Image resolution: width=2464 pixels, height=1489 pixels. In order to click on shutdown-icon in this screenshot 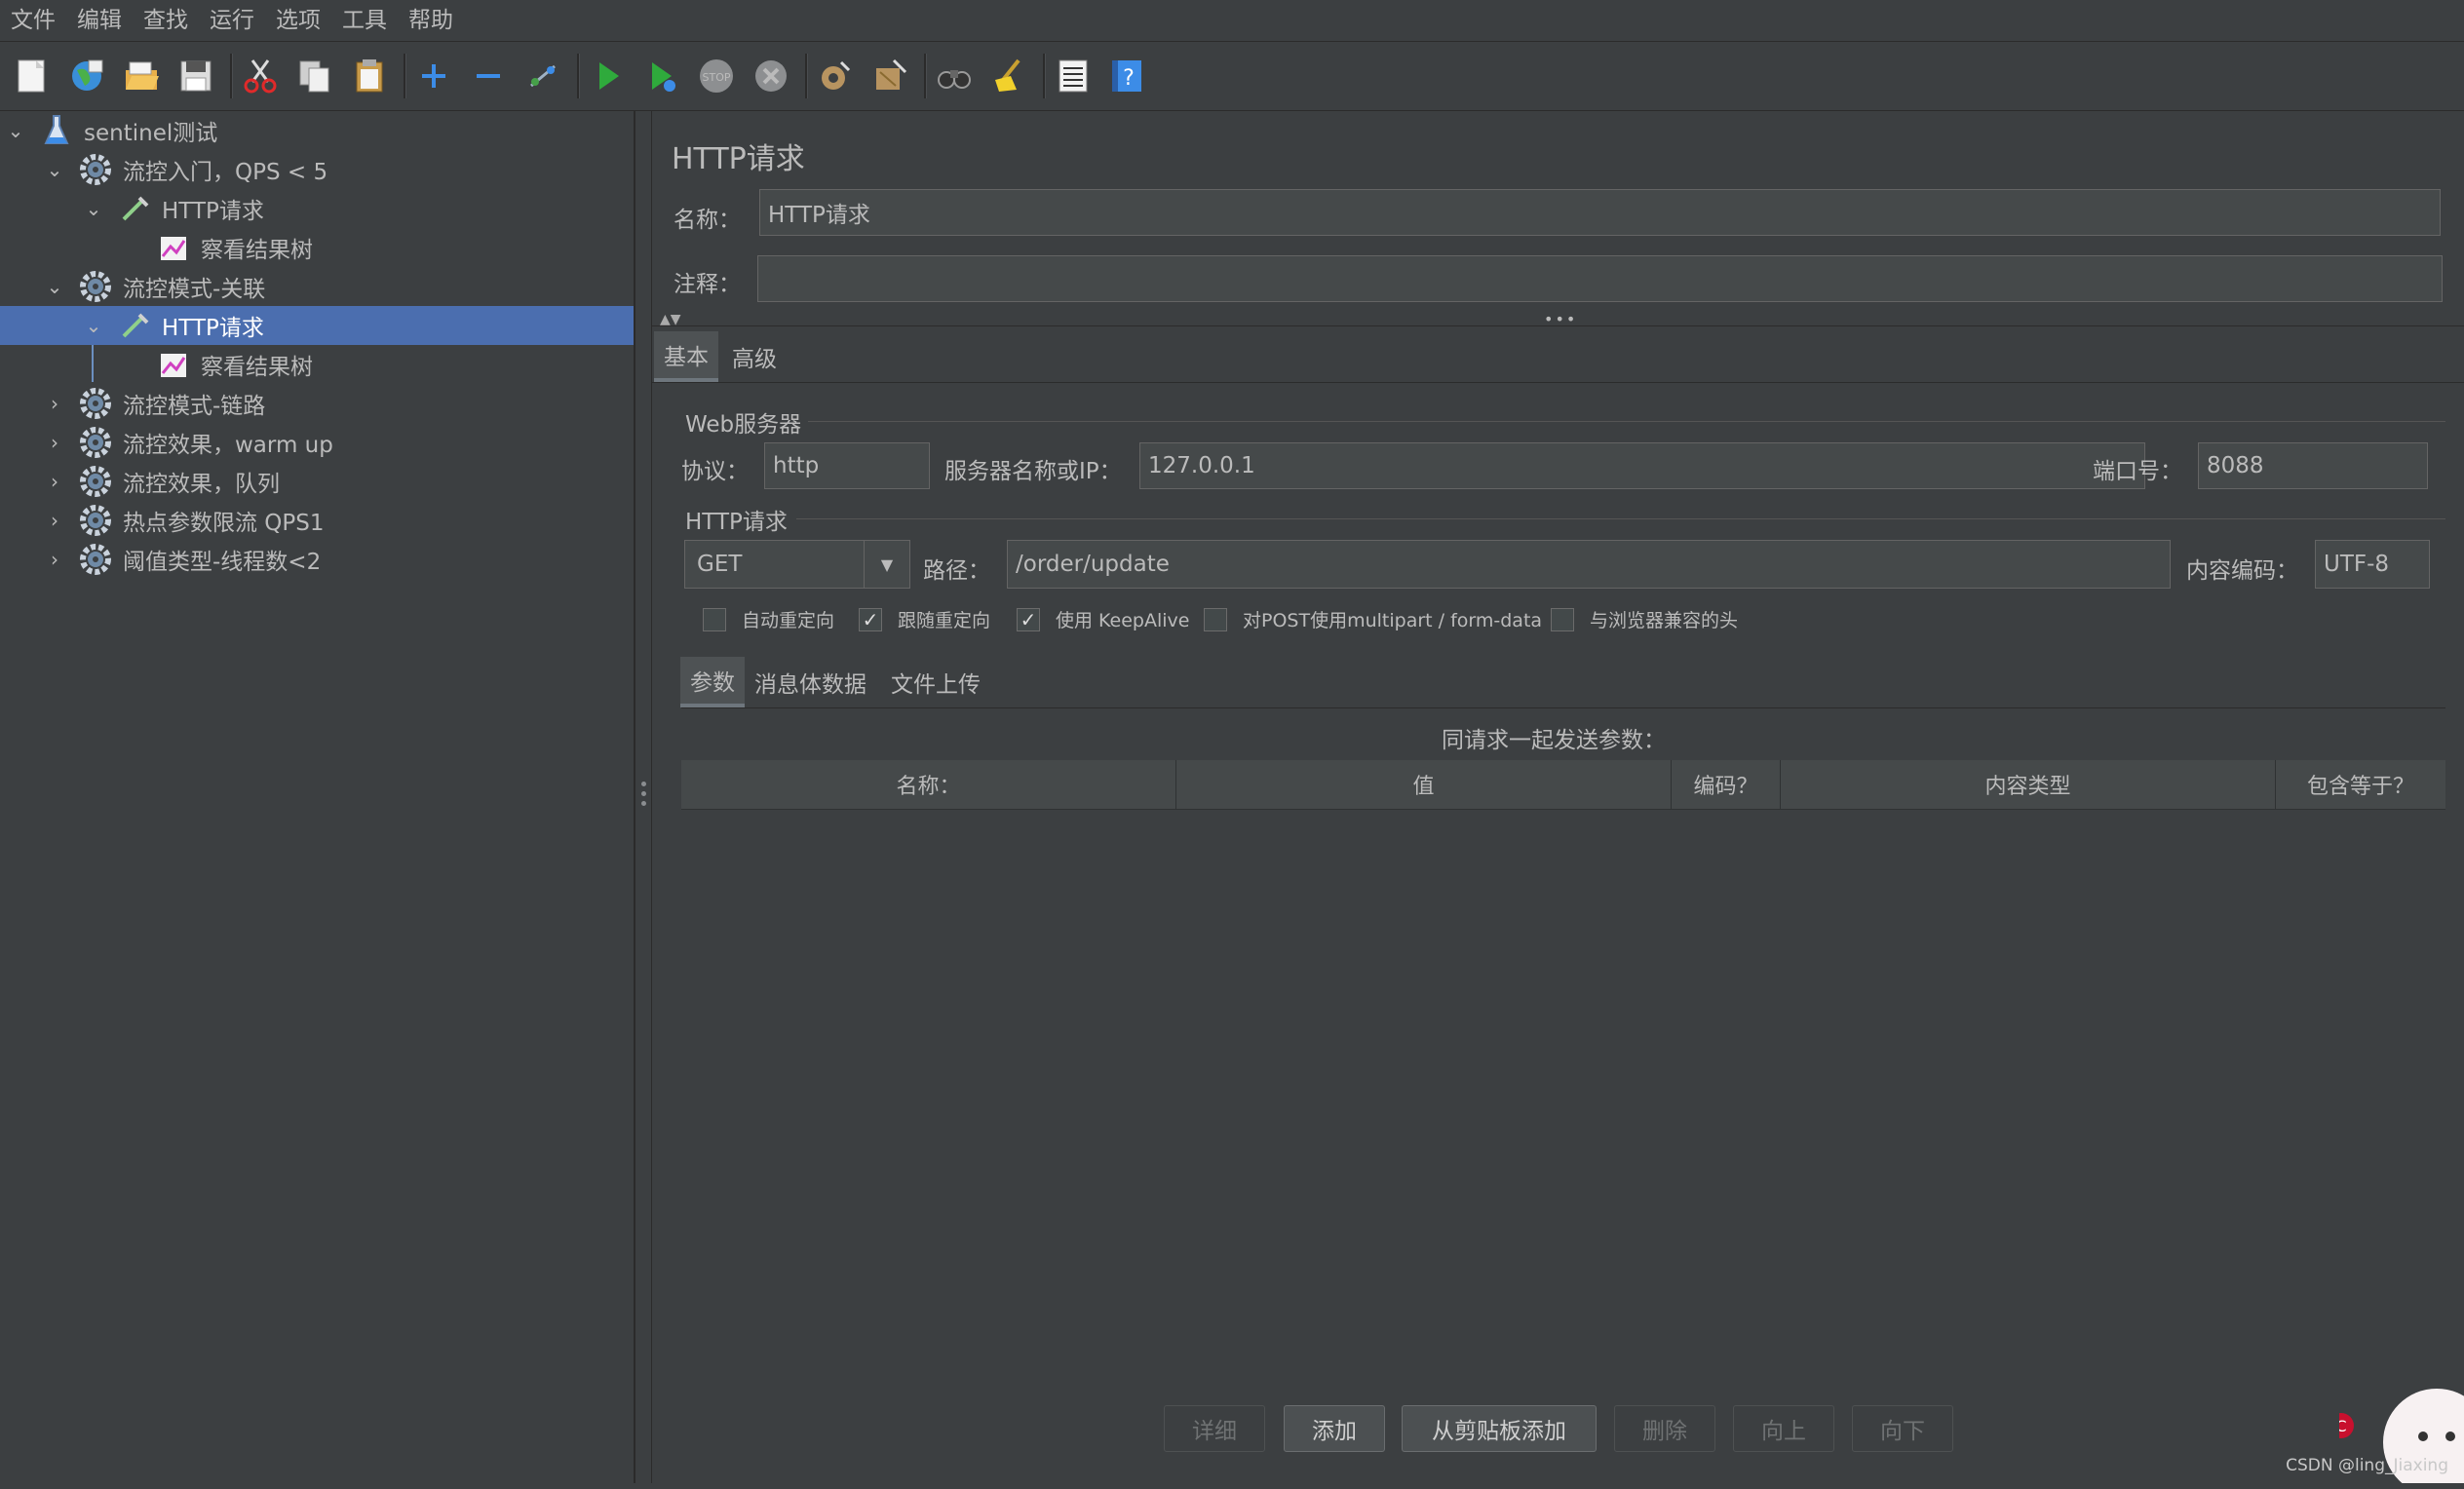, I will do `click(771, 76)`.